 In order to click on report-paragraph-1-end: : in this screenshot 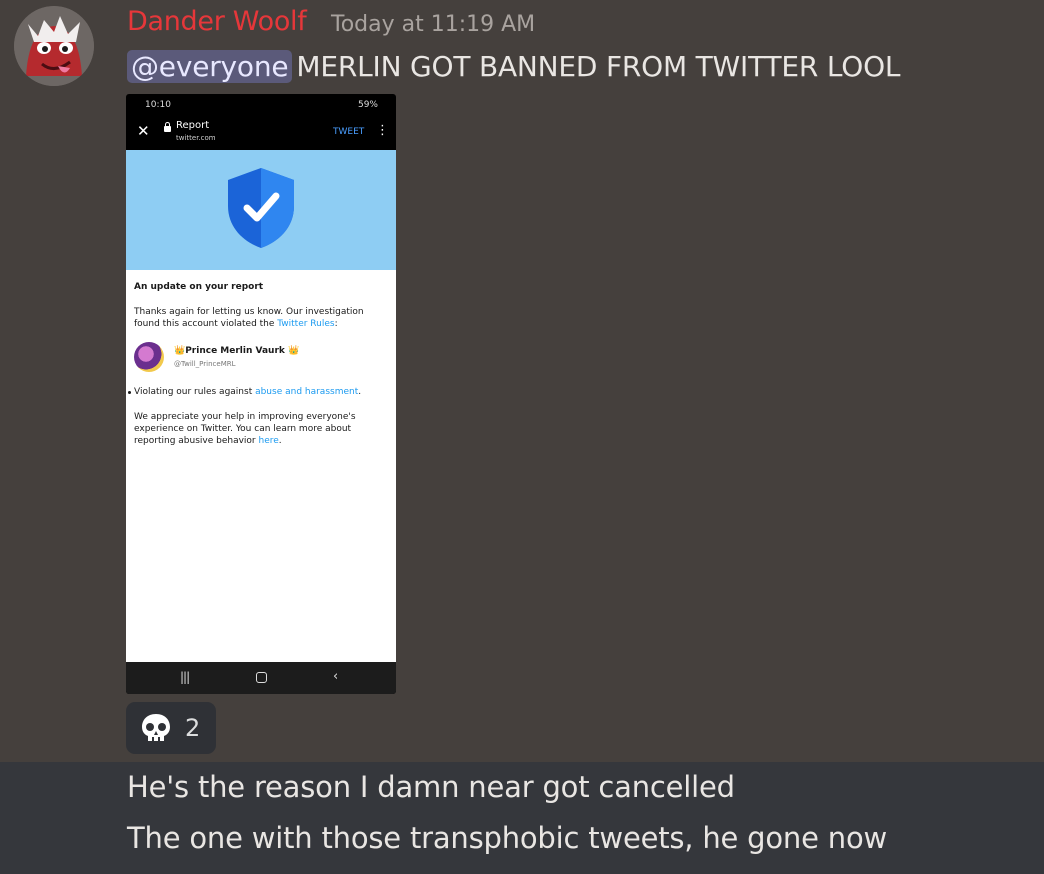, I will do `click(336, 324)`.